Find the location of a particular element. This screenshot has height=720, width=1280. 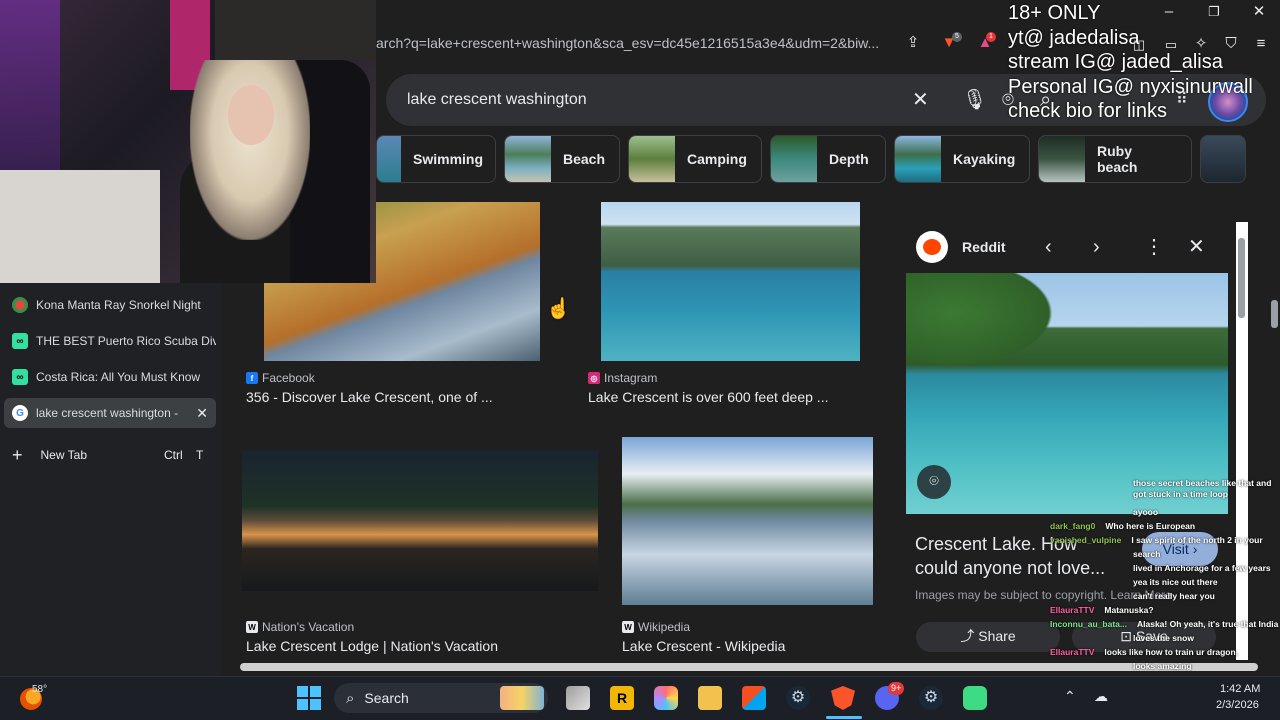

chip-camping: Camping is located at coordinates (695, 159).